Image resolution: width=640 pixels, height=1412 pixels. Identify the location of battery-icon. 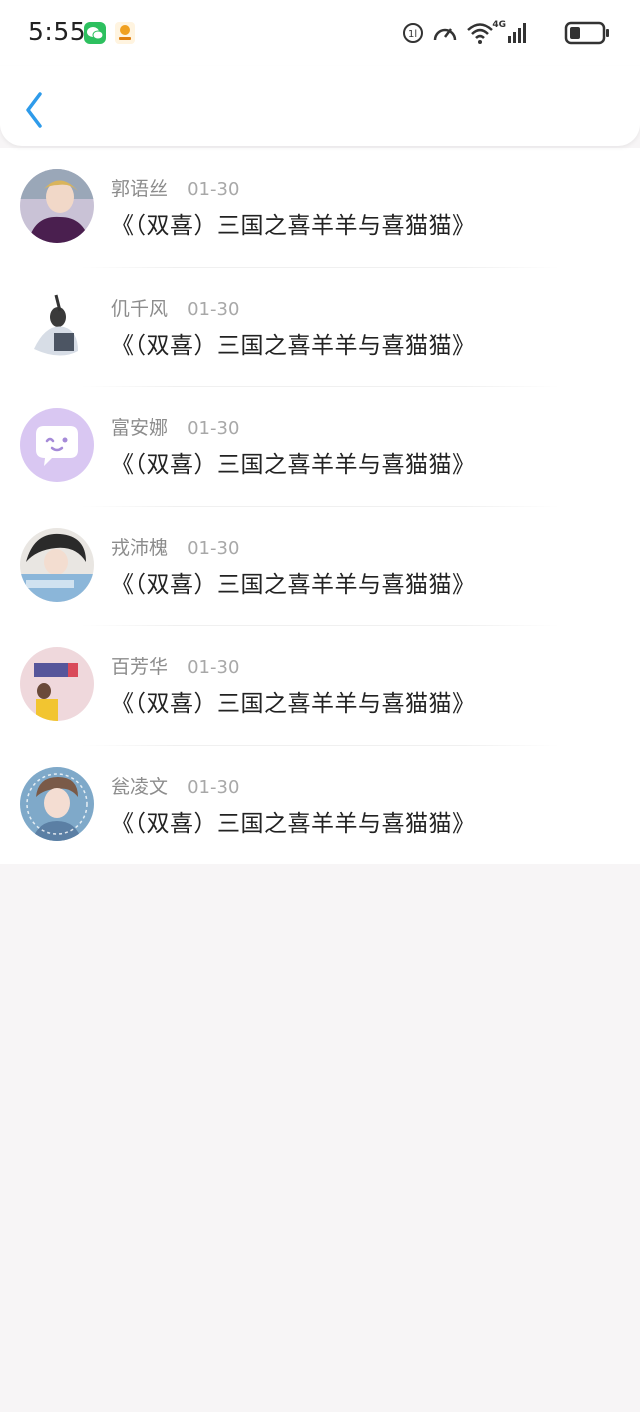
(587, 35).